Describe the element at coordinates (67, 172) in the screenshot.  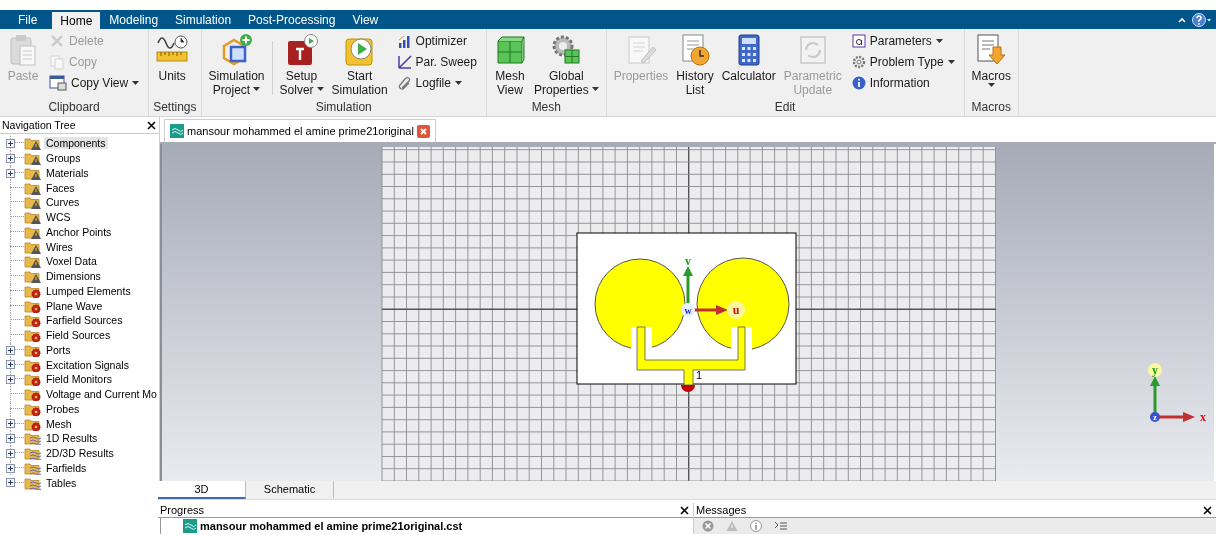
I see `tree-item: Materials` at that location.